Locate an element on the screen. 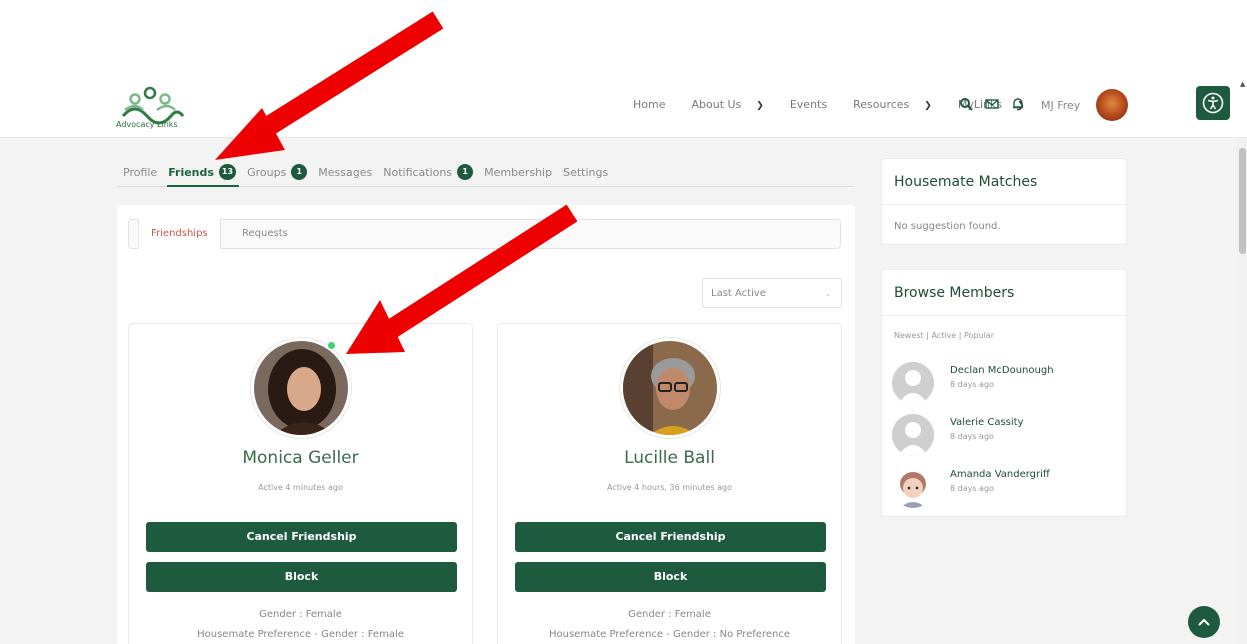 The height and width of the screenshot is (644, 1247). friends-count-badge: 13 is located at coordinates (227, 172).